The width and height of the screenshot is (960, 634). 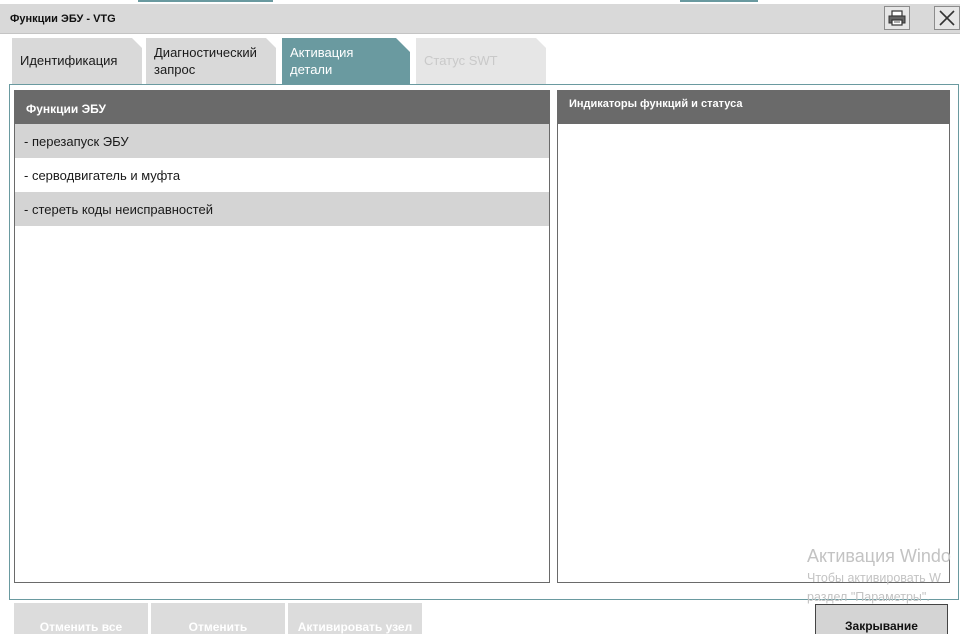 I want to click on printer-icon, so click(x=897, y=18).